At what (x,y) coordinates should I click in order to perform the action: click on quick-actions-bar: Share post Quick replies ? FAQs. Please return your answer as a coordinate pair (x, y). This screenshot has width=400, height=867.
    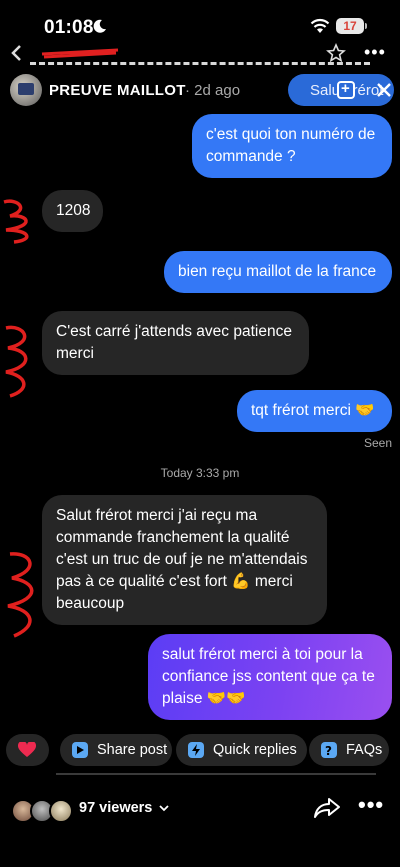
    Looking at the image, I should click on (203, 750).